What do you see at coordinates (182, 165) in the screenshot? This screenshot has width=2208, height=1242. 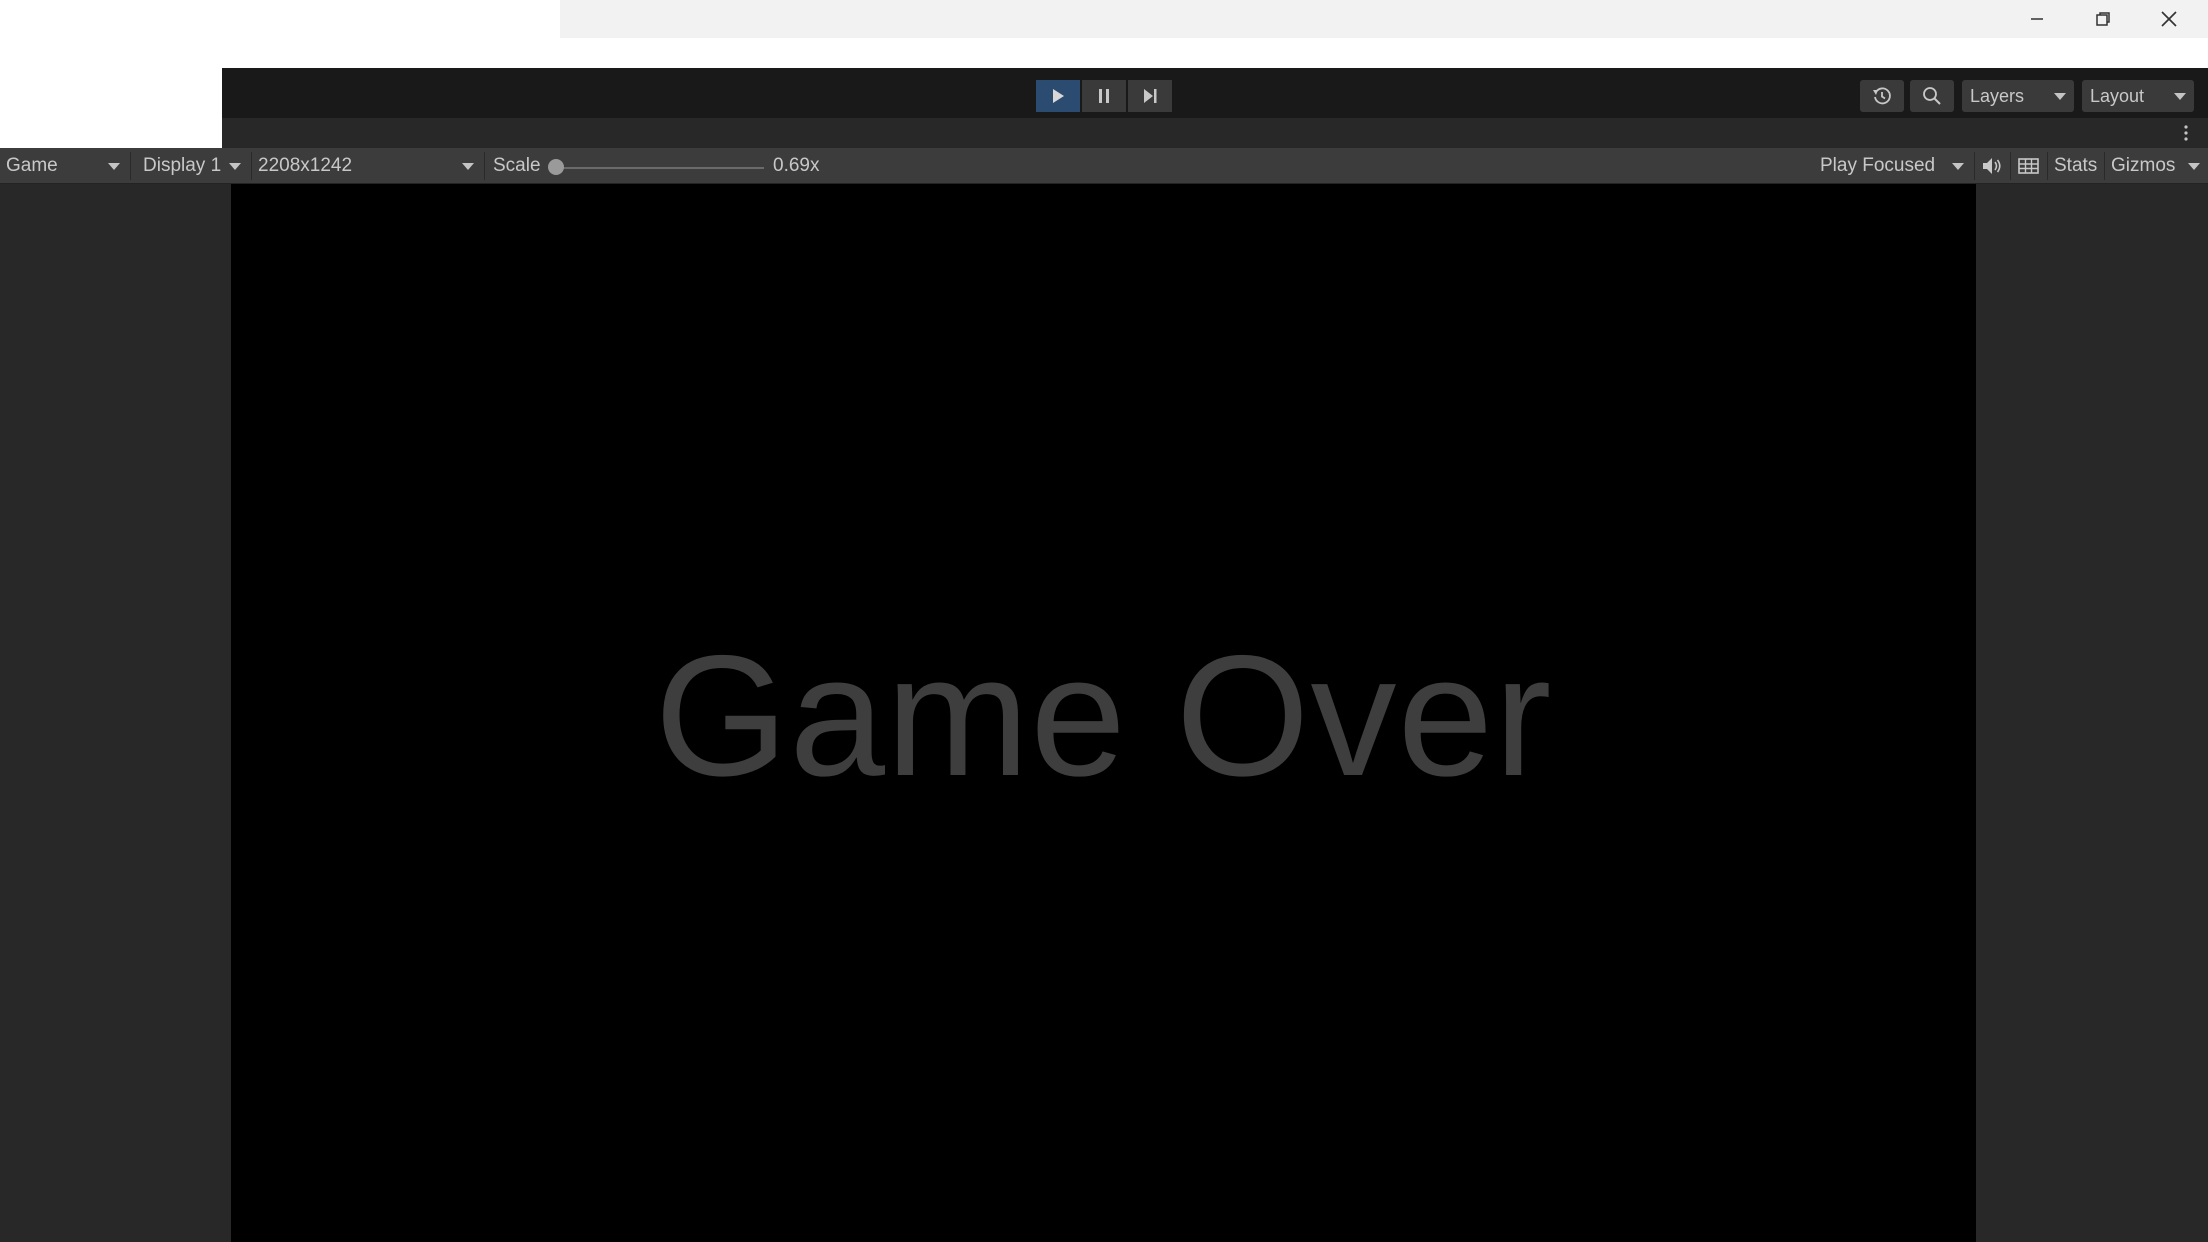 I see `display-select-label: Display 1` at bounding box center [182, 165].